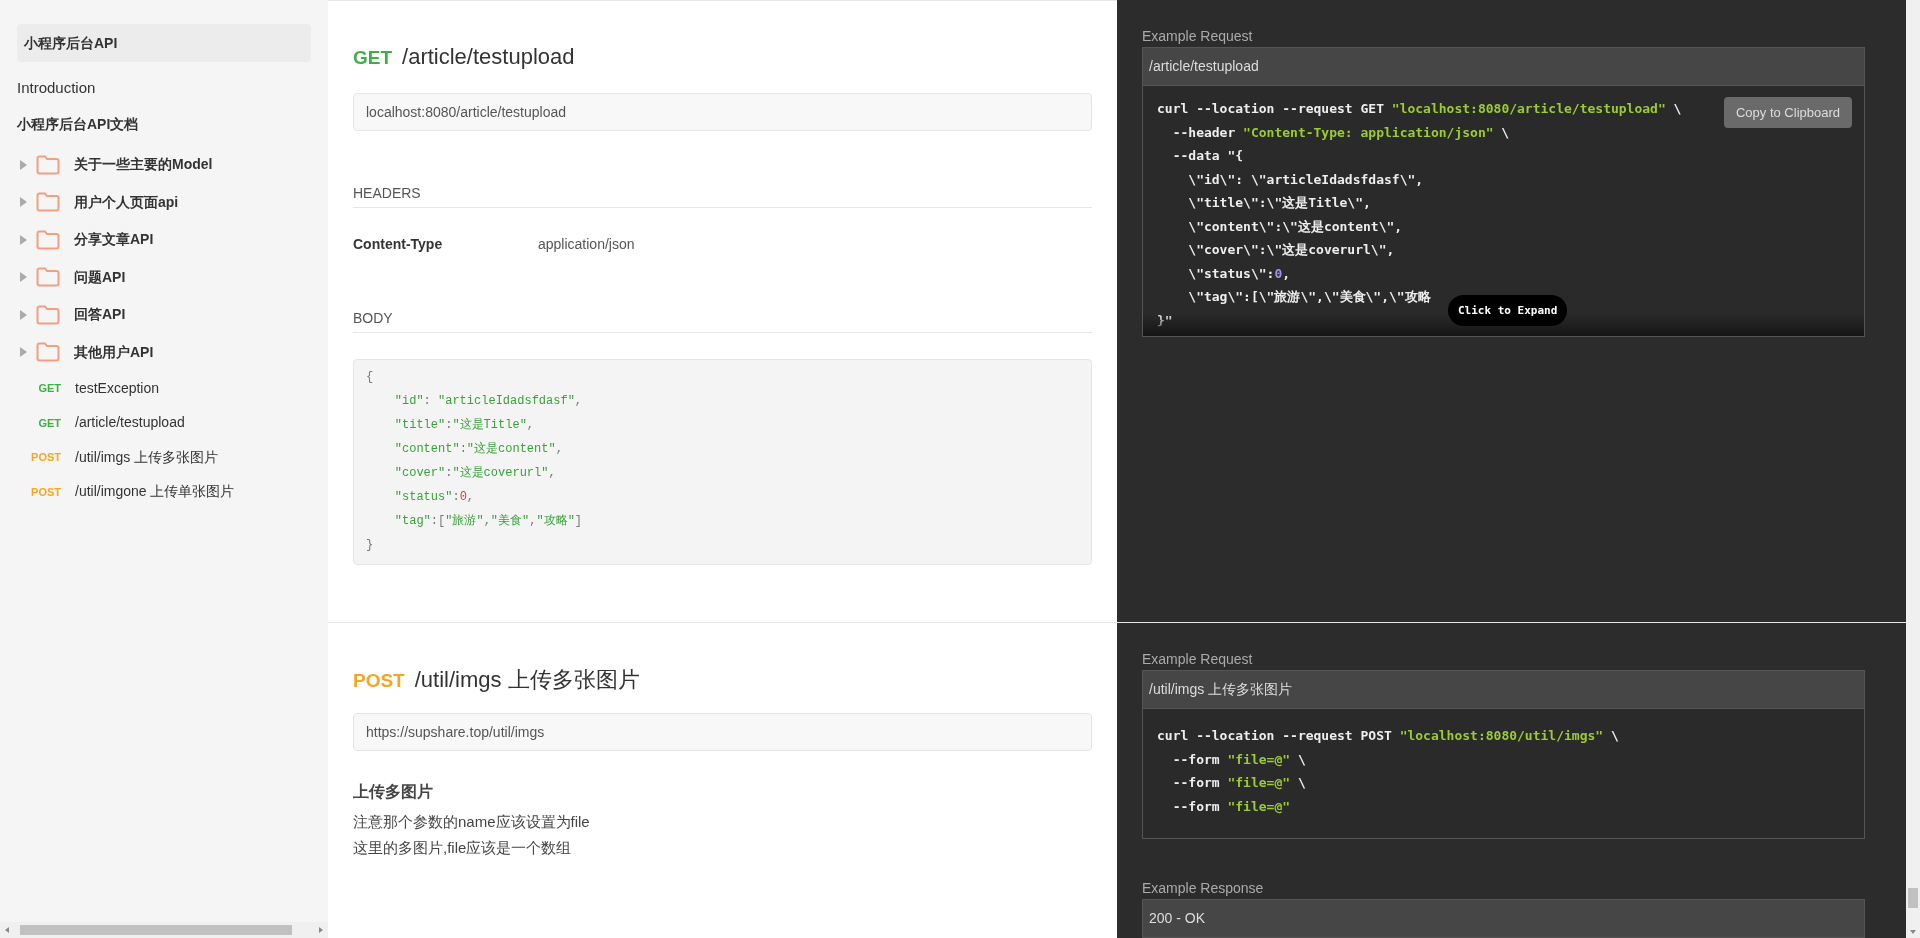  What do you see at coordinates (464, 425) in the screenshot?
I see `code-line: "title":"这是Title",` at bounding box center [464, 425].